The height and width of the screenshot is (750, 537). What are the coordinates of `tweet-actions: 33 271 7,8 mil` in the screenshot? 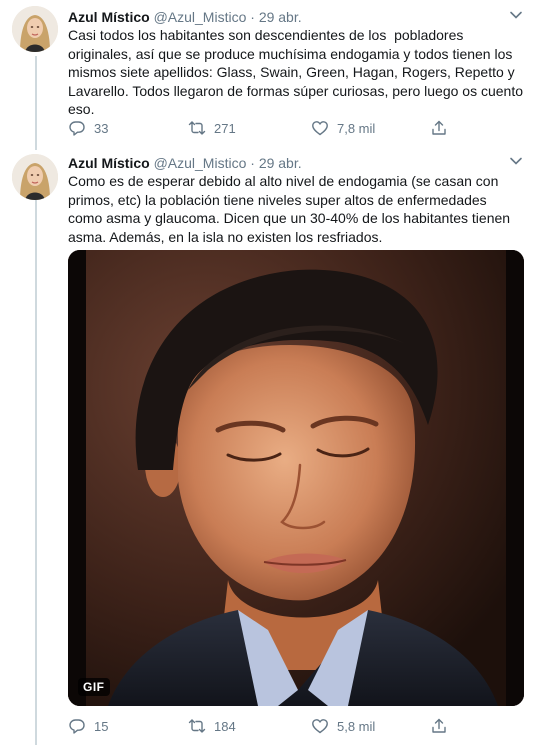 It's located at (268, 128).